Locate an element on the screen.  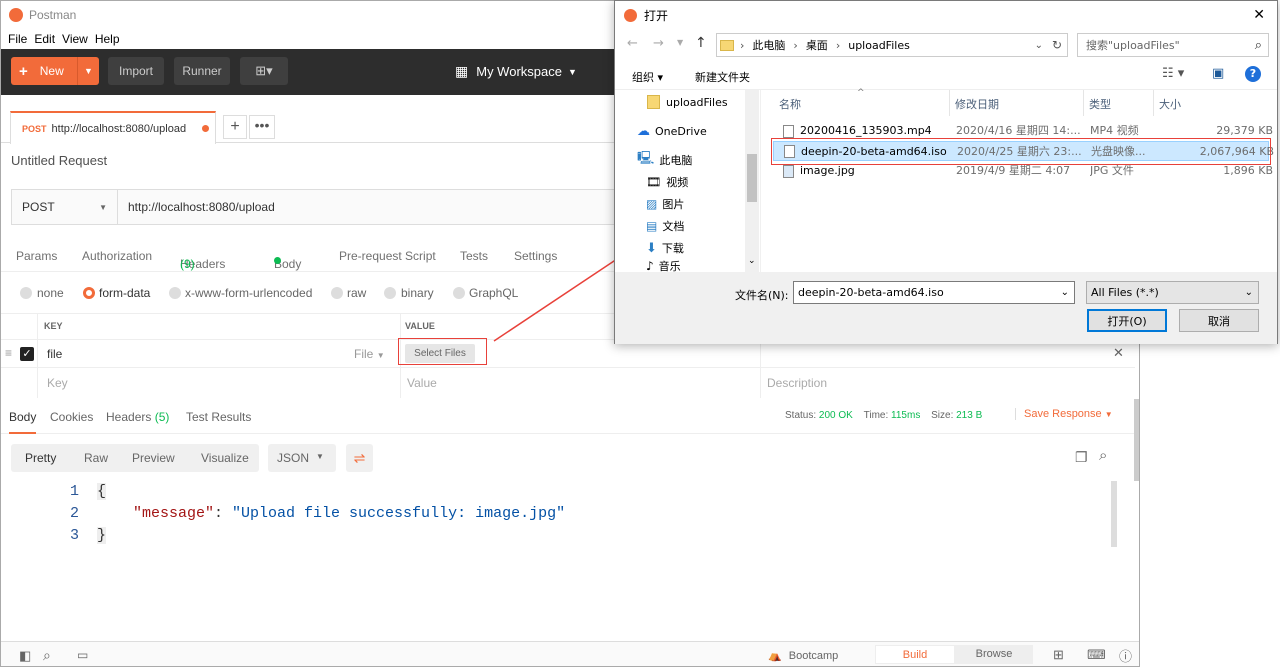
build-mode-button: Build is located at coordinates (915, 654).